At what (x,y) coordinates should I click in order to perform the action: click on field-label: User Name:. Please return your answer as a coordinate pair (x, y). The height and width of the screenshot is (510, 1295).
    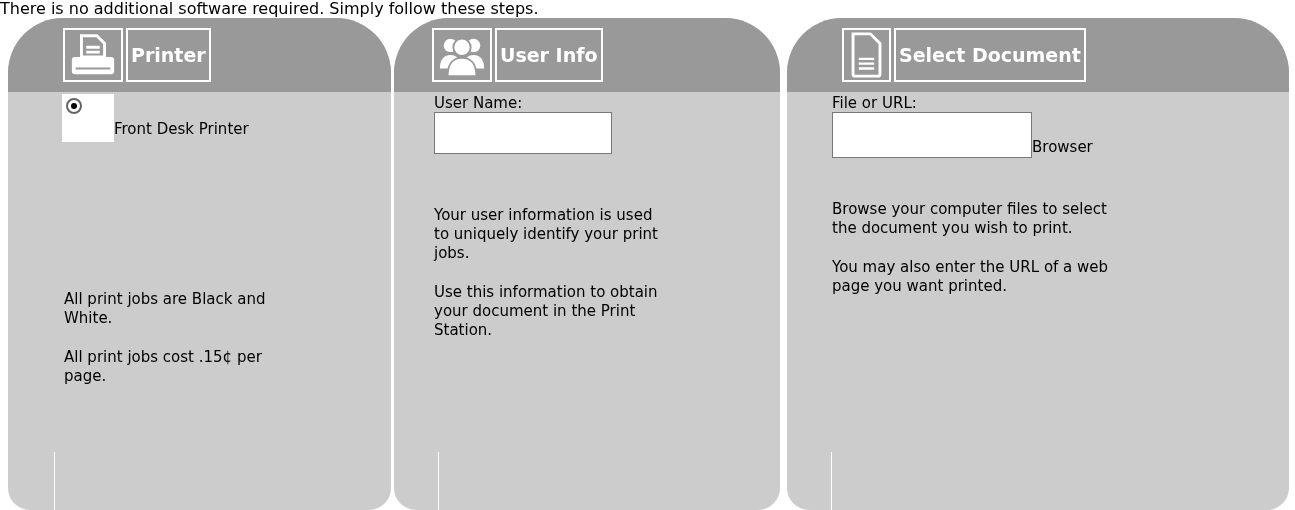
    Looking at the image, I should click on (479, 103).